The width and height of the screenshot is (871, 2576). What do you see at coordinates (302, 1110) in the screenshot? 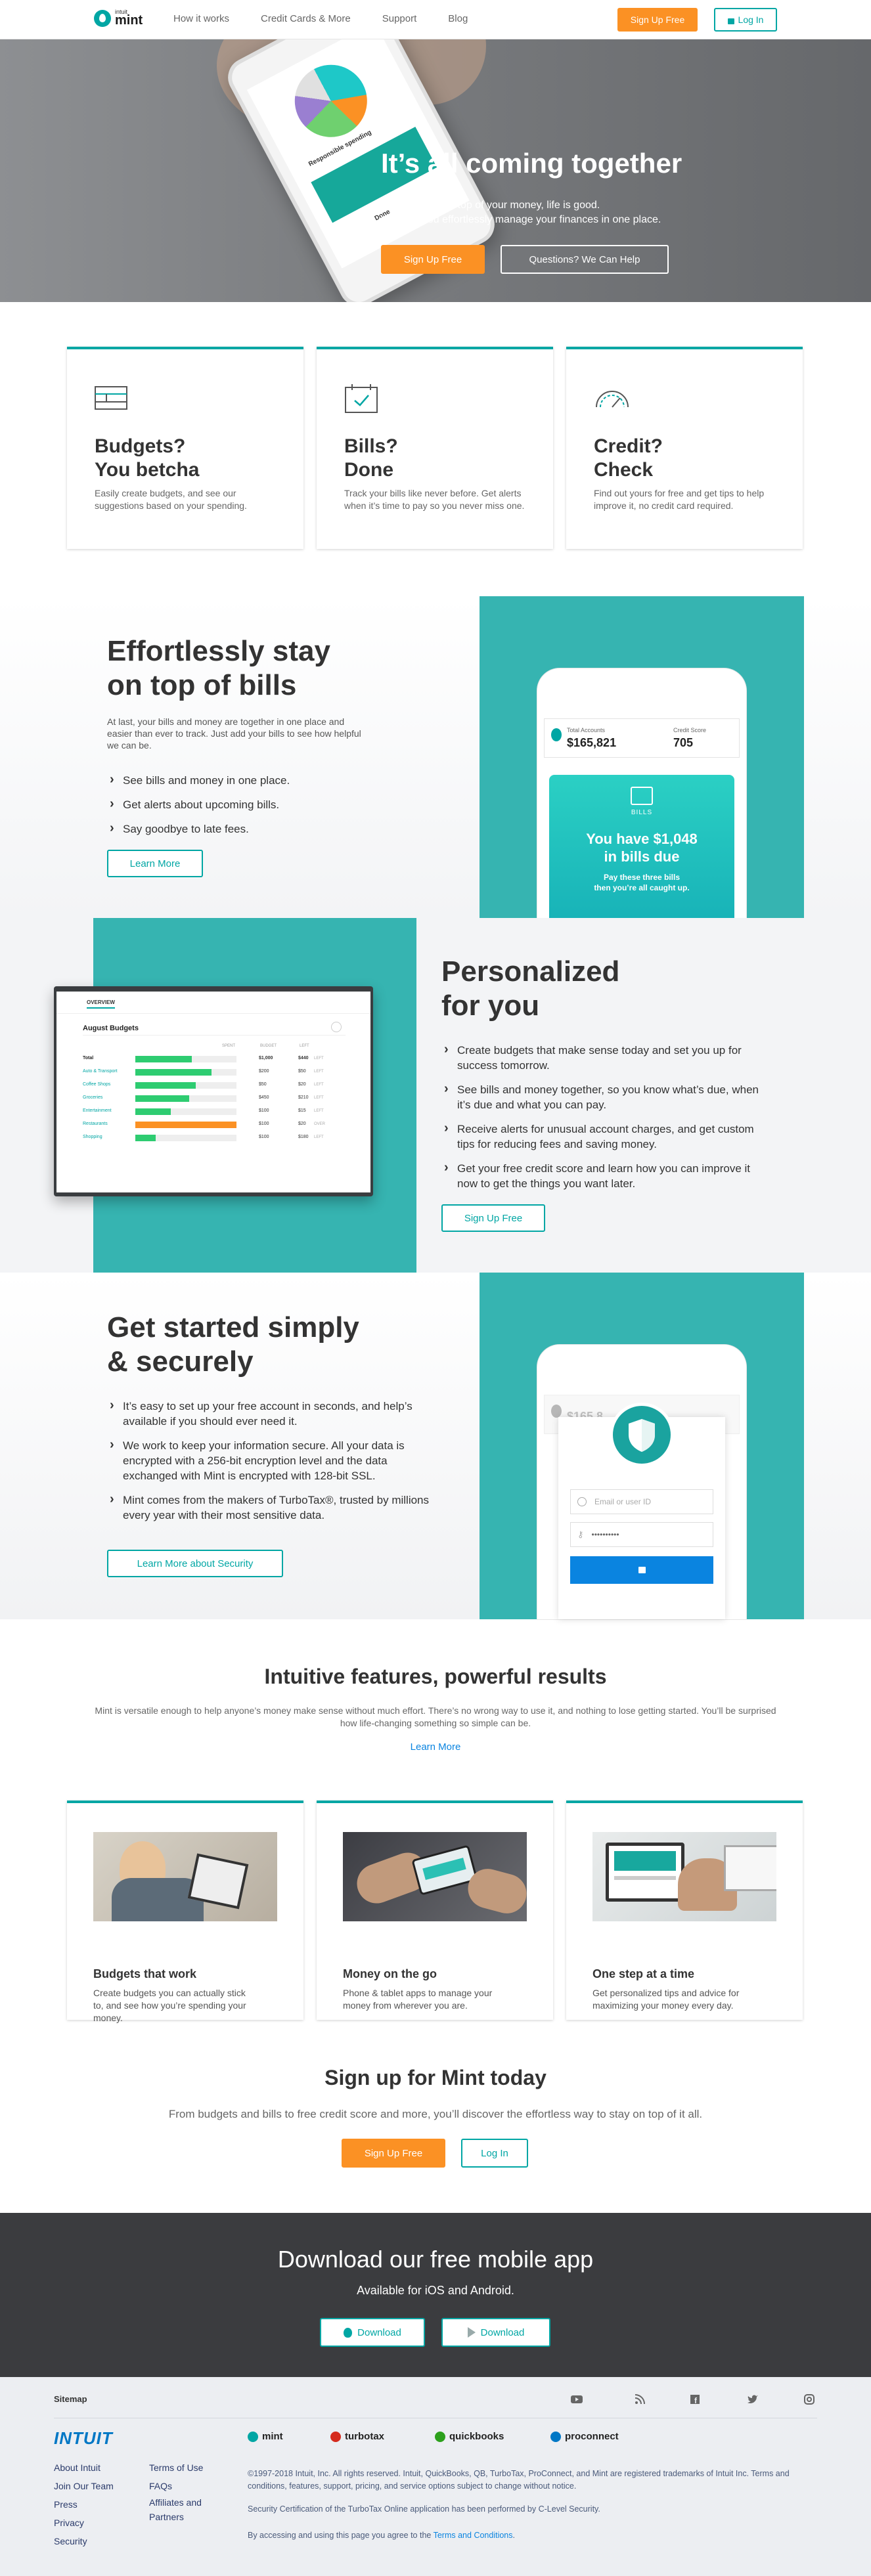
I see `budget-left-amount: $15` at bounding box center [302, 1110].